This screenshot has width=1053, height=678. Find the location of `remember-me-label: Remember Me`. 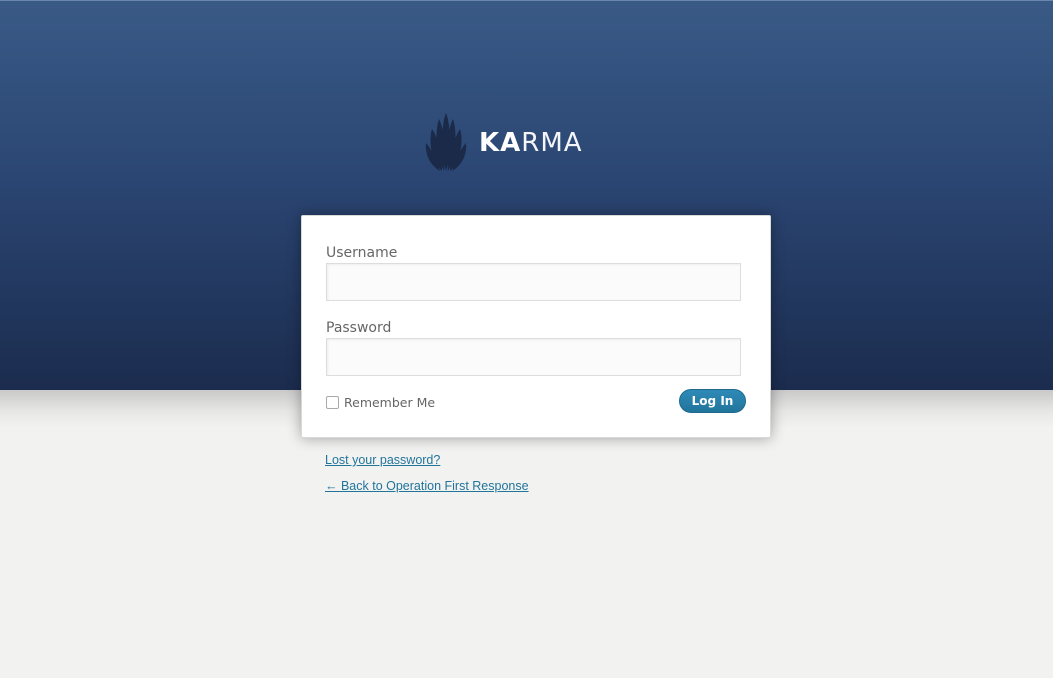

remember-me-label: Remember Me is located at coordinates (389, 402).